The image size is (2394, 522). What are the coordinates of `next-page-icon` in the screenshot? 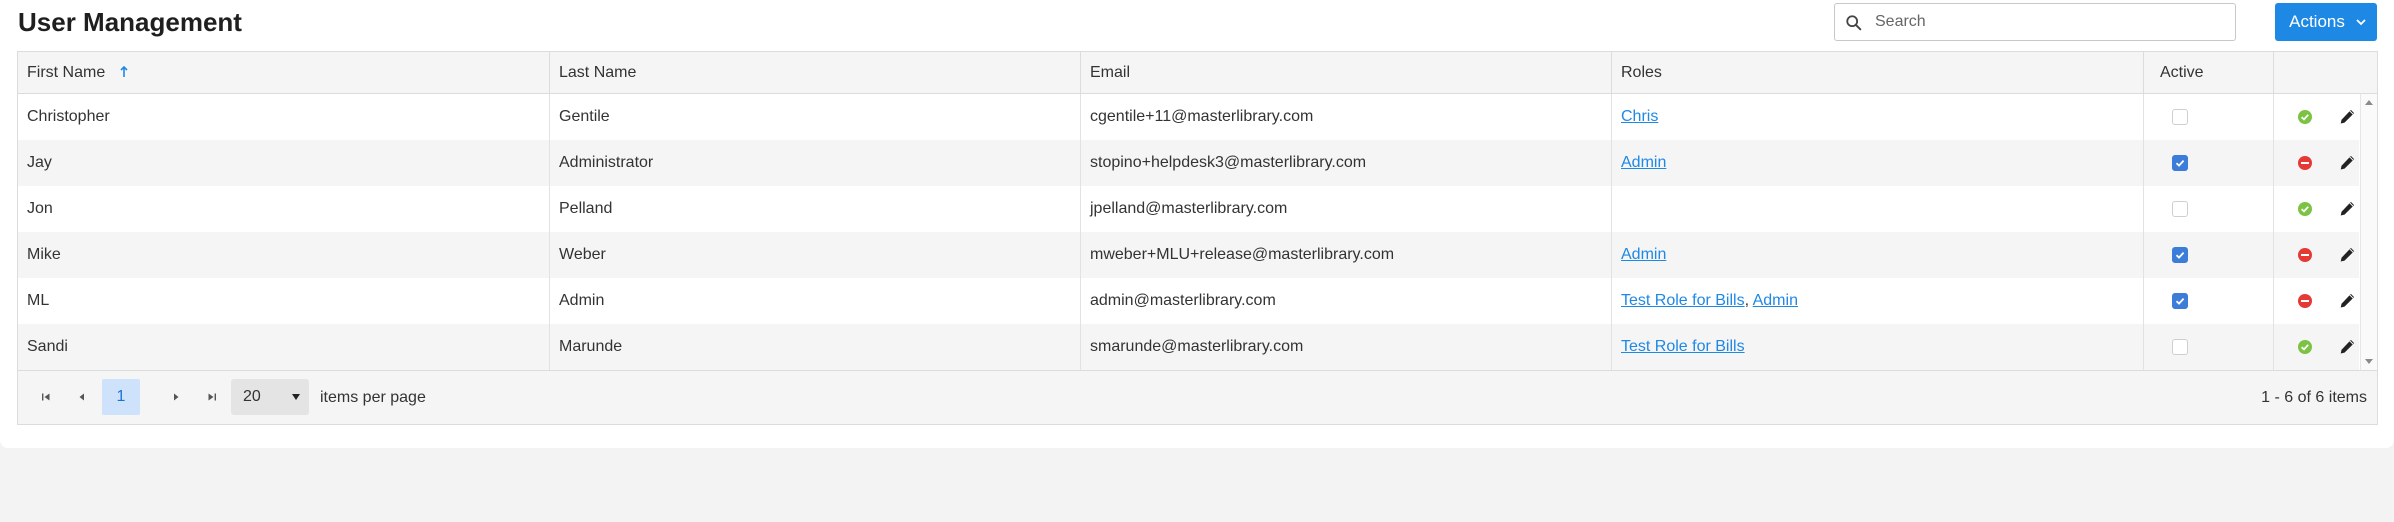 It's located at (176, 397).